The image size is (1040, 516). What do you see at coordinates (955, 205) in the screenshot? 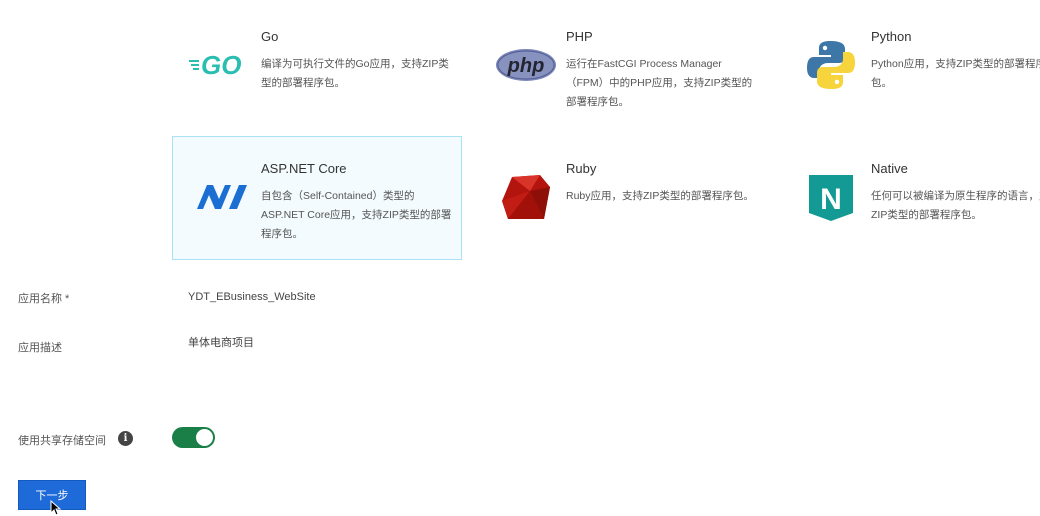
I see `runtime-desc: 任何可以被编译为原生程序的语言，支持ZIP类型的部署程序包。` at bounding box center [955, 205].